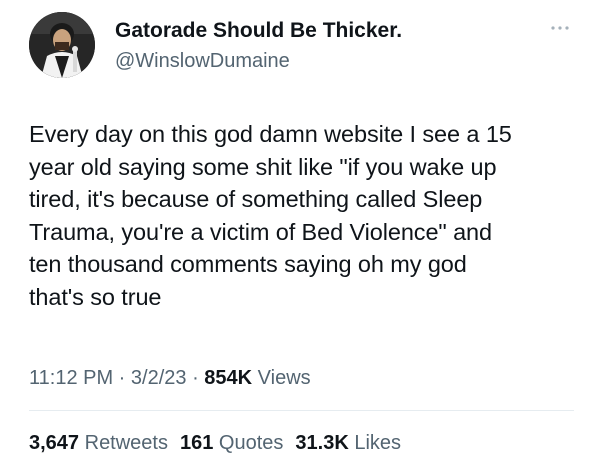 This screenshot has width=600, height=471. I want to click on likes-stat: 31.3K Likes, so click(348, 443).